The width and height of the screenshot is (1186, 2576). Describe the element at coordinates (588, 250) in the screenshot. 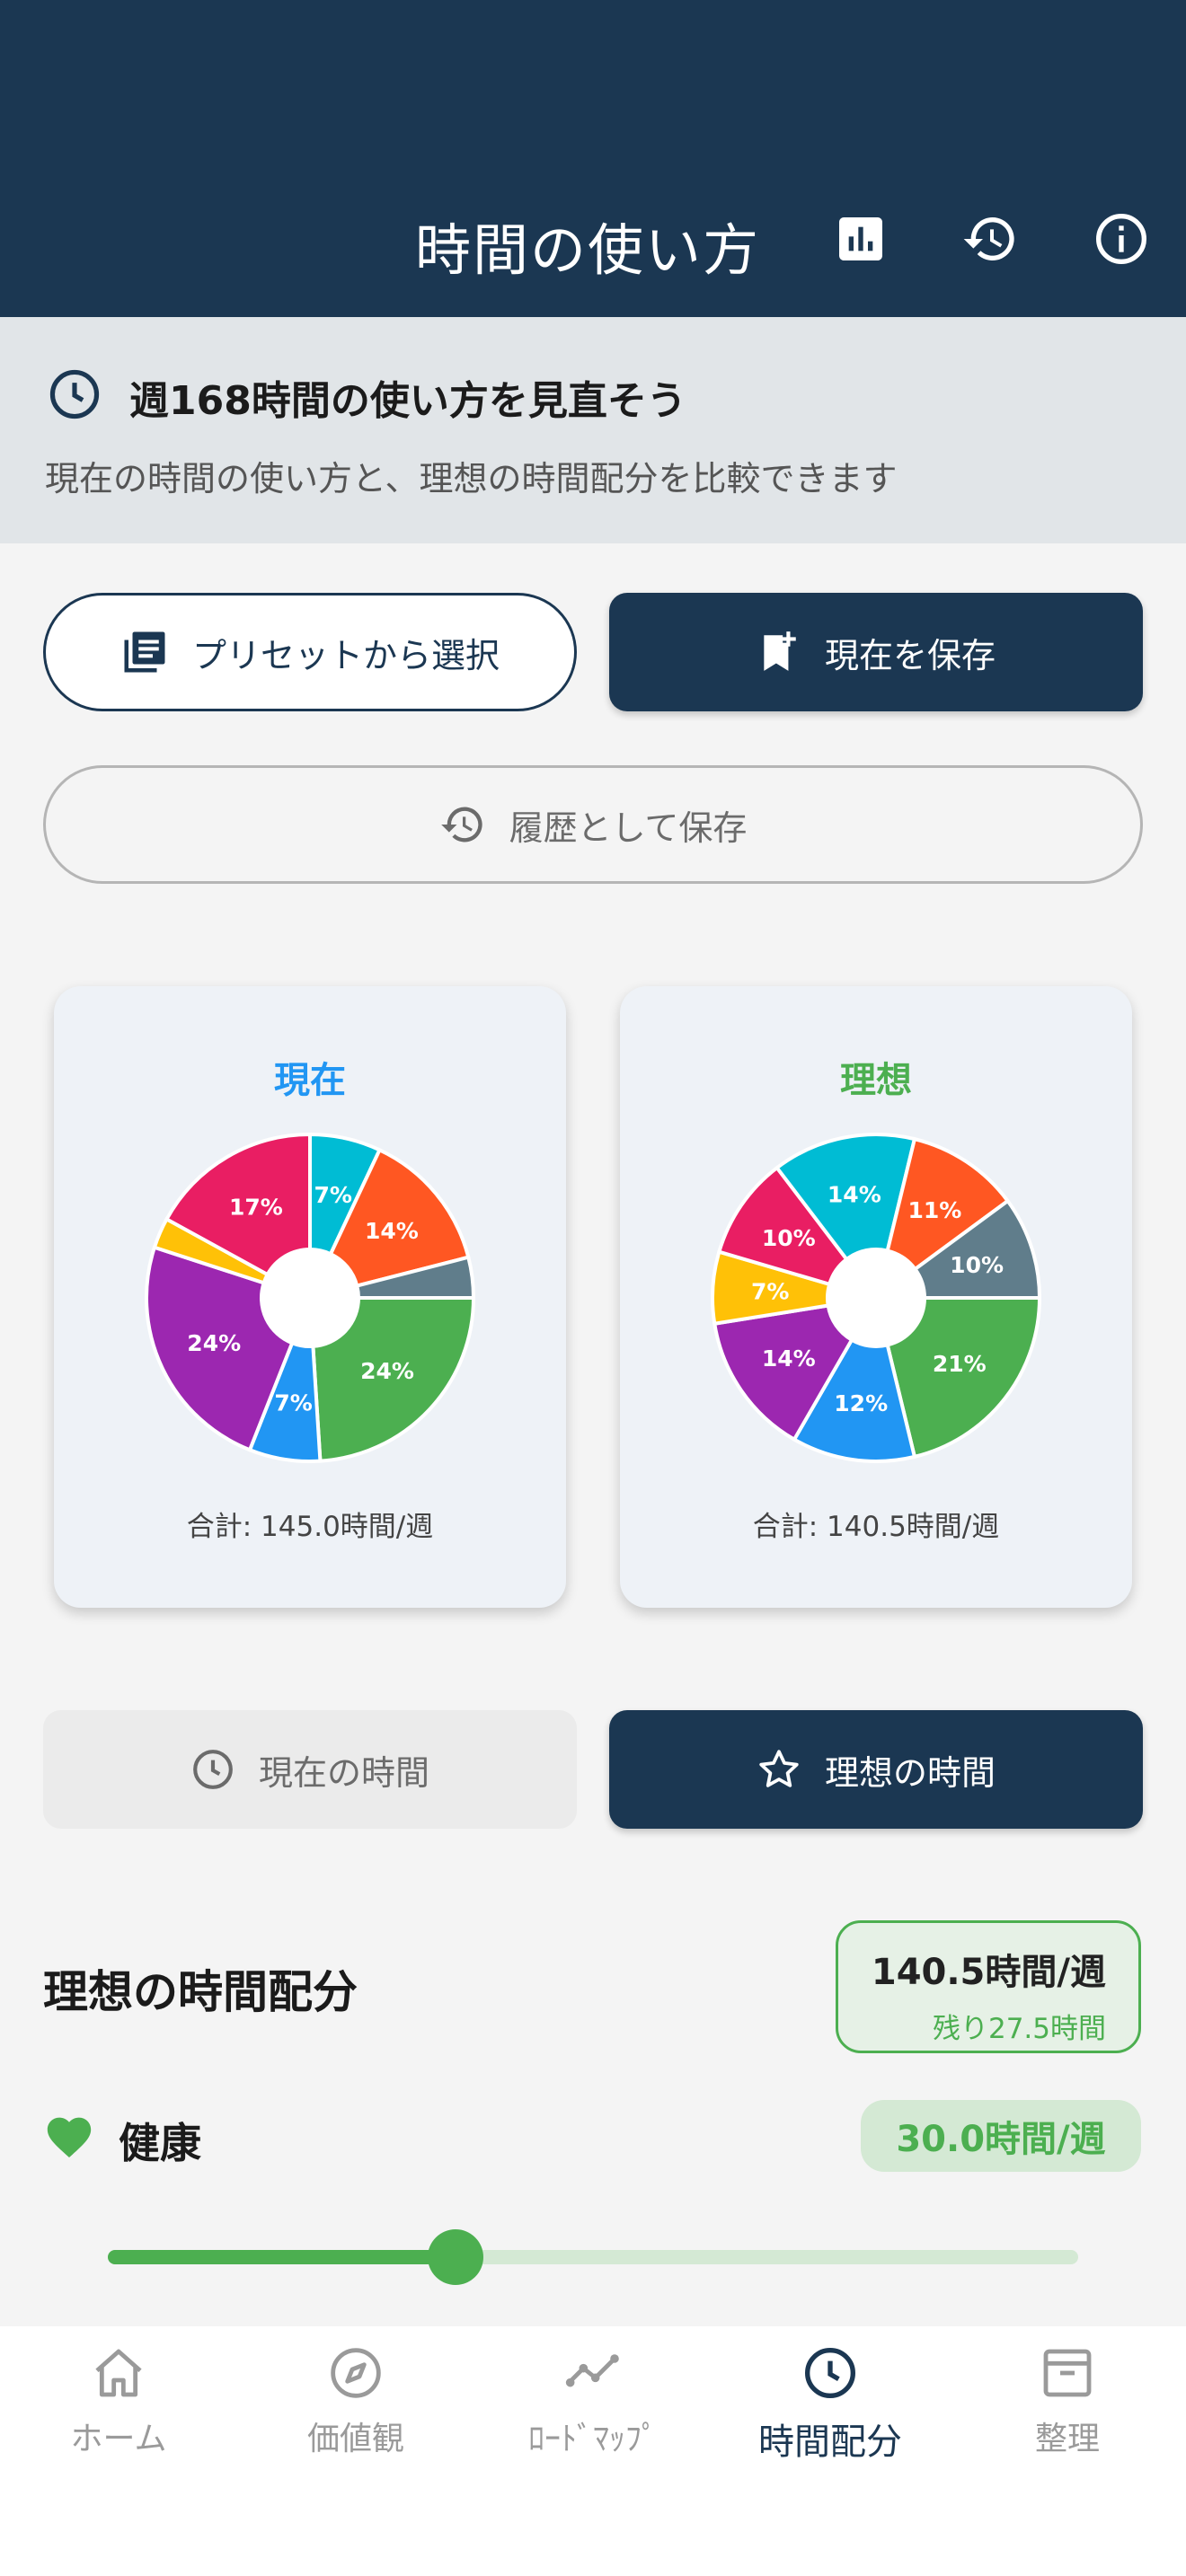

I see `page-title: 時間の使い方` at that location.